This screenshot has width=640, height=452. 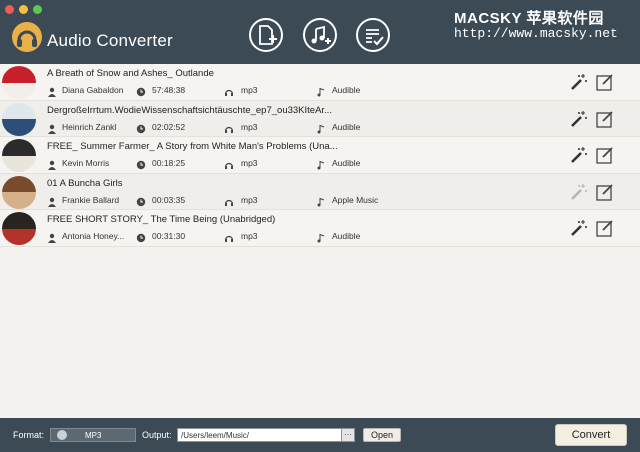 I want to click on converted-list-button, so click(x=373, y=35).